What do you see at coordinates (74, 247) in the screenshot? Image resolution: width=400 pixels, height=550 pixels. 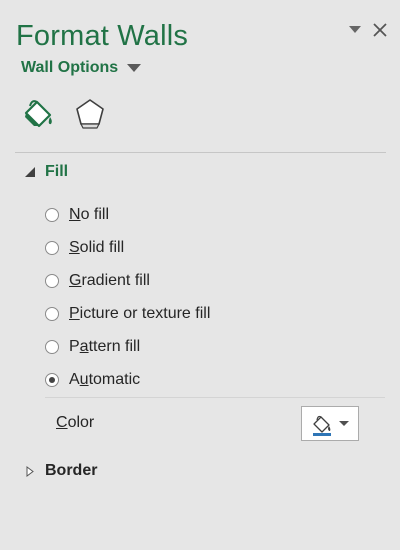 I see `access-key: S` at bounding box center [74, 247].